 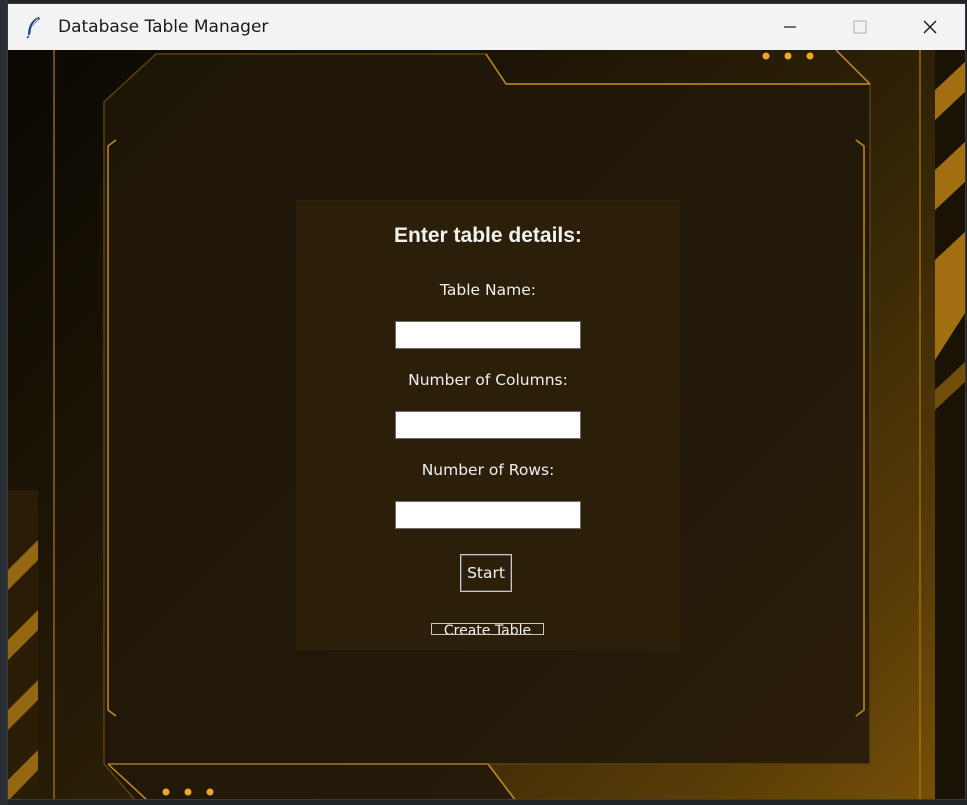 I want to click on maximize-button, so click(x=860, y=27).